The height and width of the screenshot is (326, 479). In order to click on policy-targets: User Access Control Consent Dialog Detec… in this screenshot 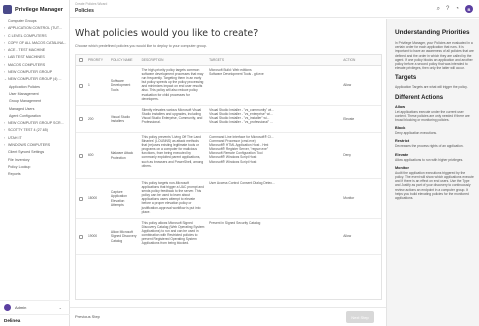, I will do `click(242, 183)`.